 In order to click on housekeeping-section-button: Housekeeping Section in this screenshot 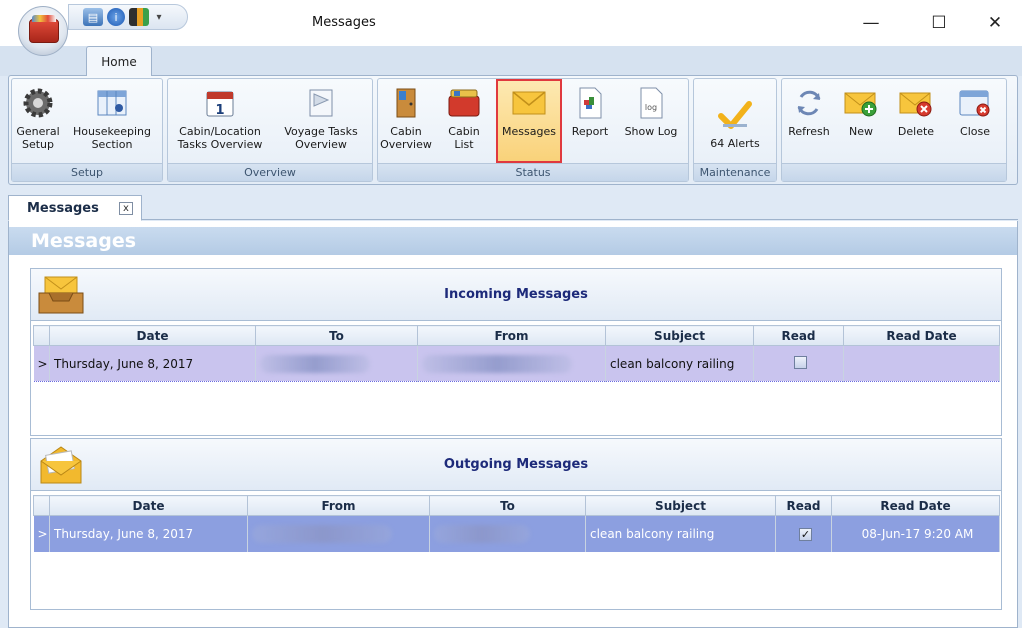, I will do `click(112, 122)`.